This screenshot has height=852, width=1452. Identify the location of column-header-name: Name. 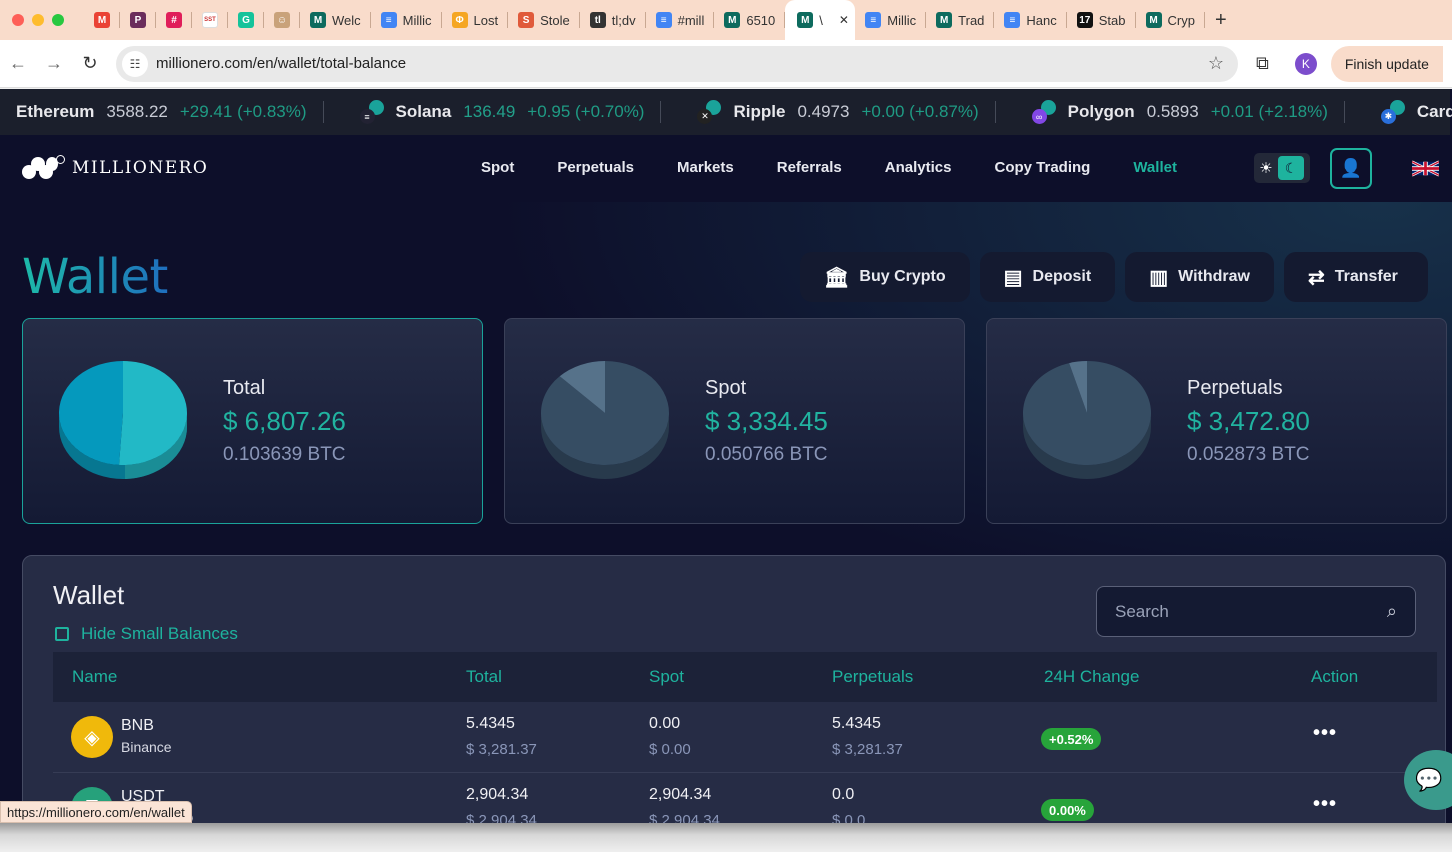
(94, 677).